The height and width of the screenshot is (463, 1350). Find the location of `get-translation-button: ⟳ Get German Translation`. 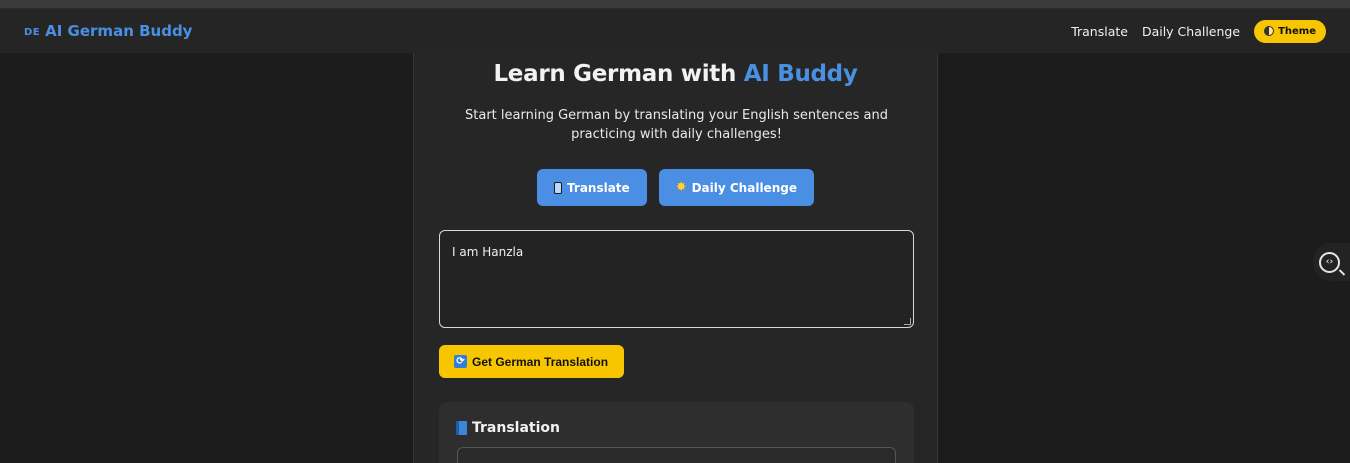

get-translation-button: ⟳ Get German Translation is located at coordinates (531, 361).